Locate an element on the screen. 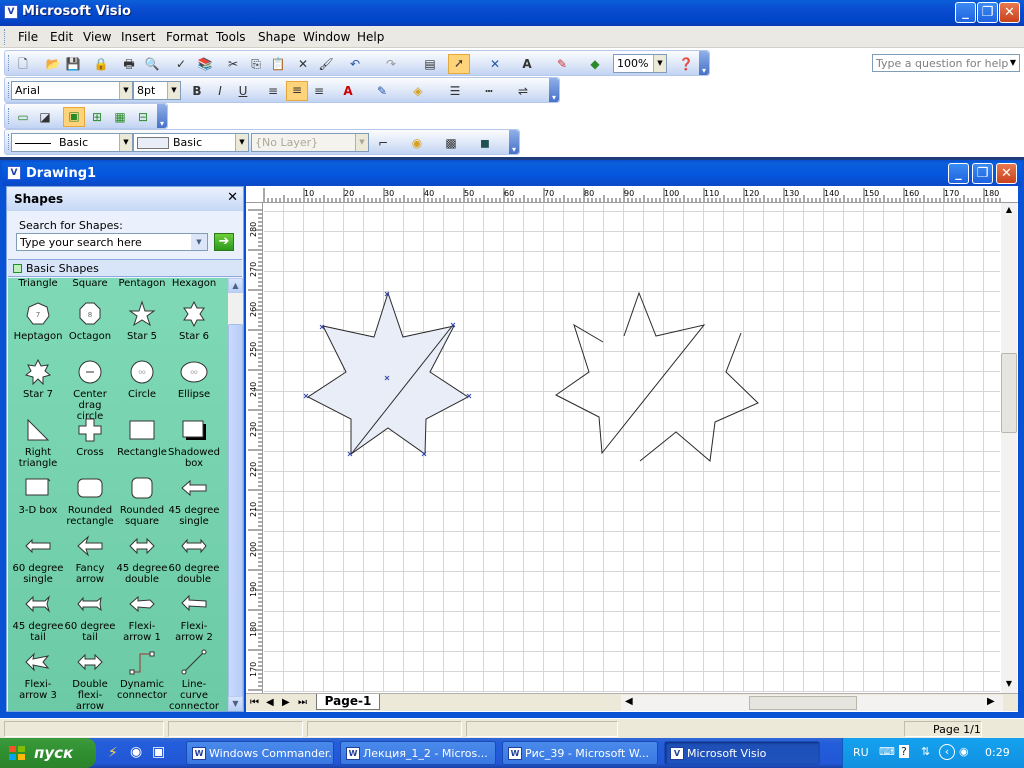 This screenshot has width=1024, height=768. permission-icon: 🔒 is located at coordinates (101, 64).